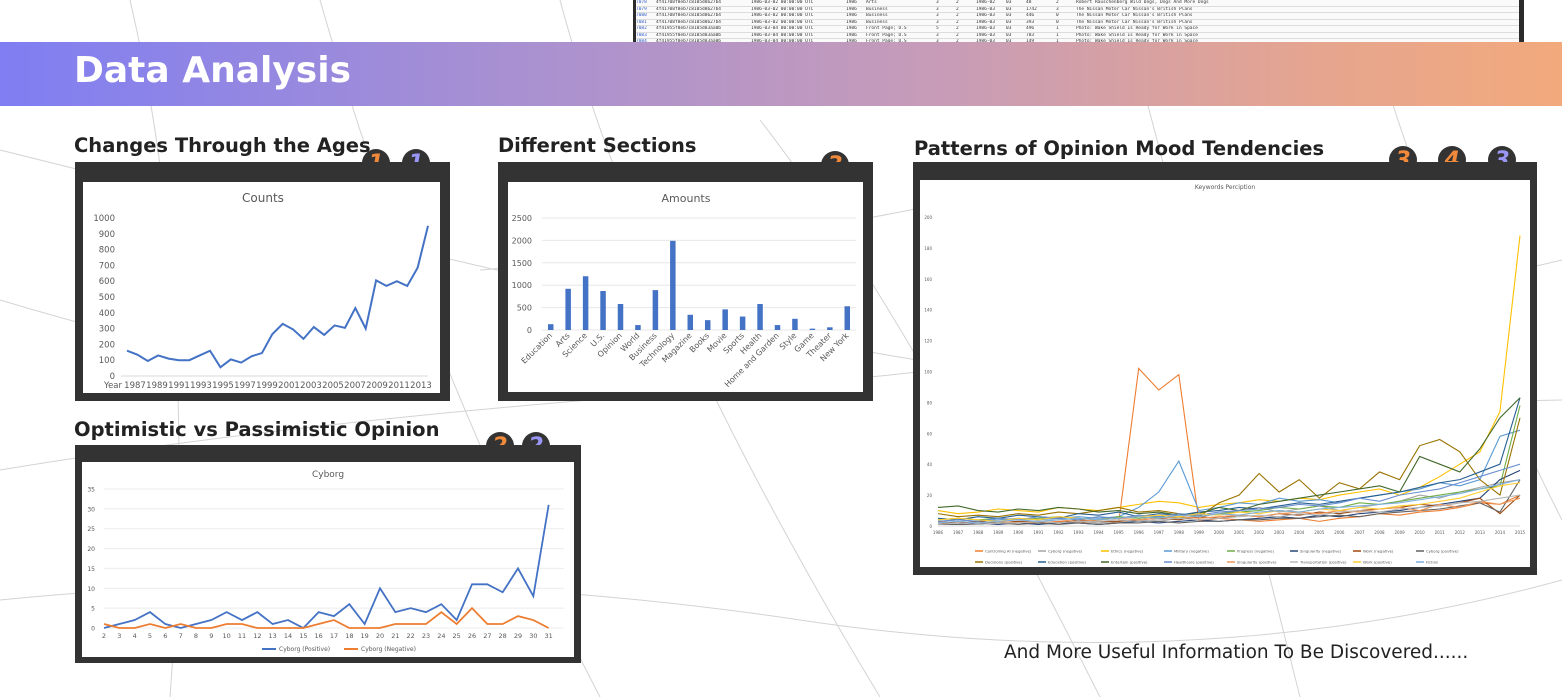 This screenshot has height=697, width=1562. Describe the element at coordinates (958, 532) in the screenshot. I see `x-tick-label: 1987` at that location.